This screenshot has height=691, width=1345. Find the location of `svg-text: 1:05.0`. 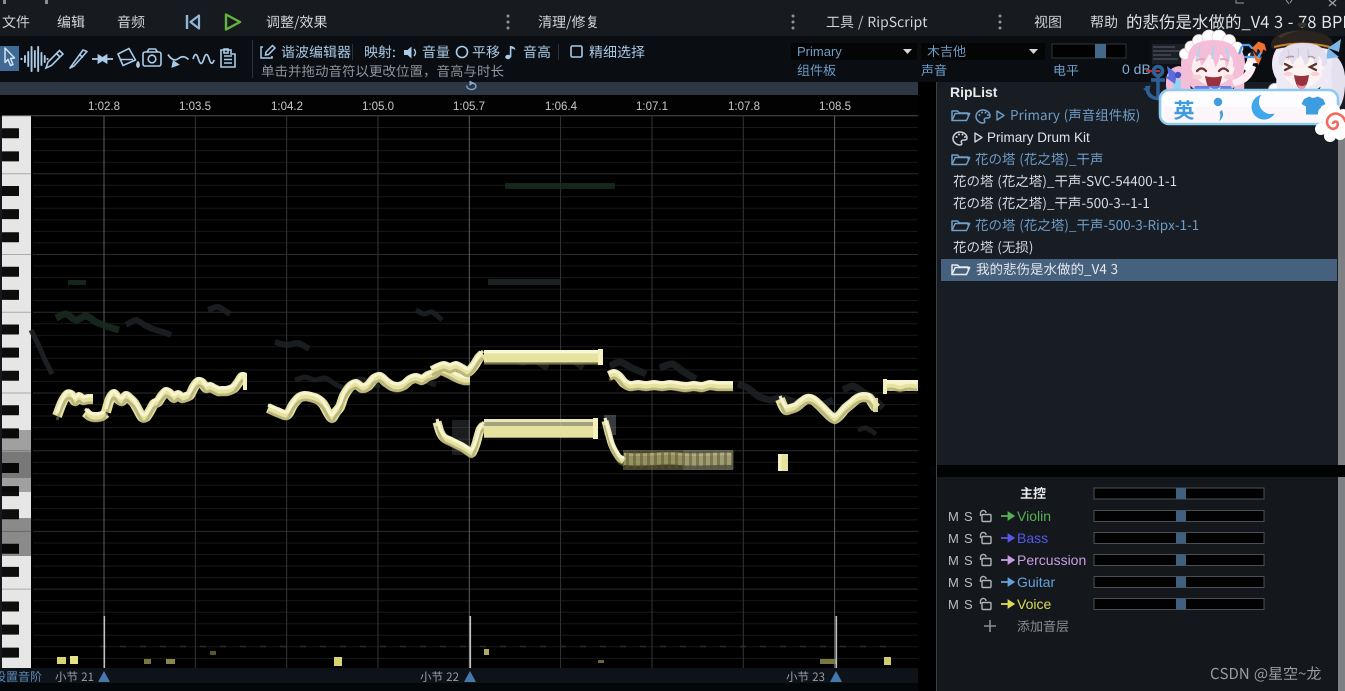

svg-text: 1:05.0 is located at coordinates (378, 107).